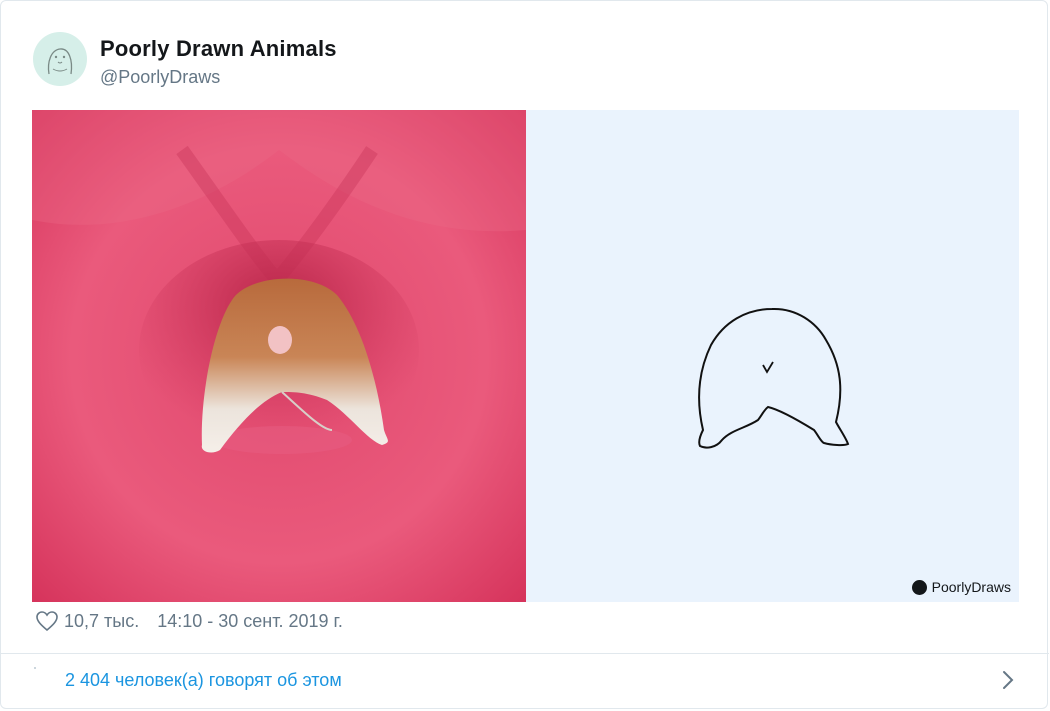  I want to click on author-handle: @PoorlyDraws, so click(160, 77).